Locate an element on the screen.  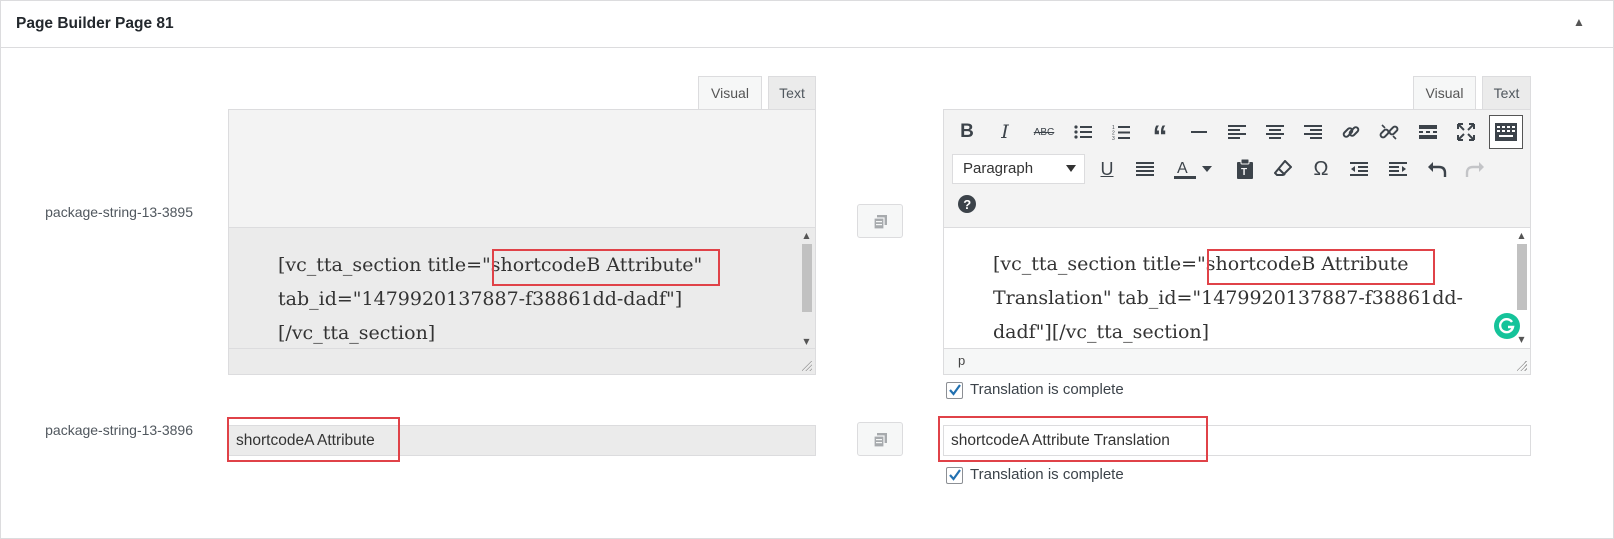
source-editor-scrollbar: ▲ ▼ is located at coordinates (806, 289).